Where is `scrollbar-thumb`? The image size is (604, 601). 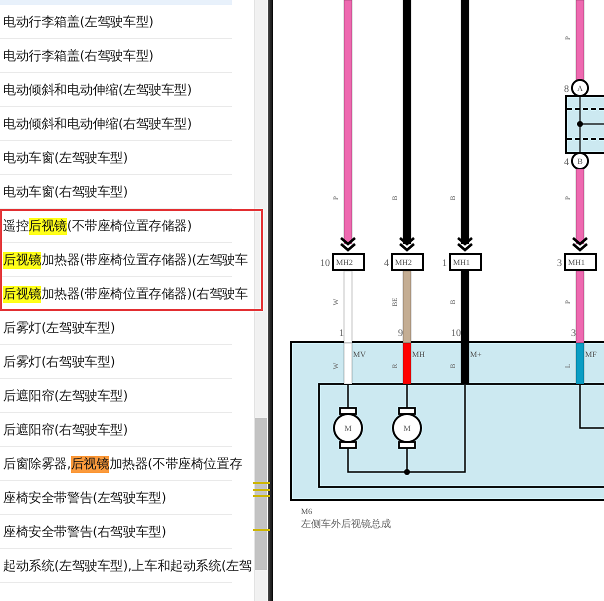
scrollbar-thumb is located at coordinates (261, 494).